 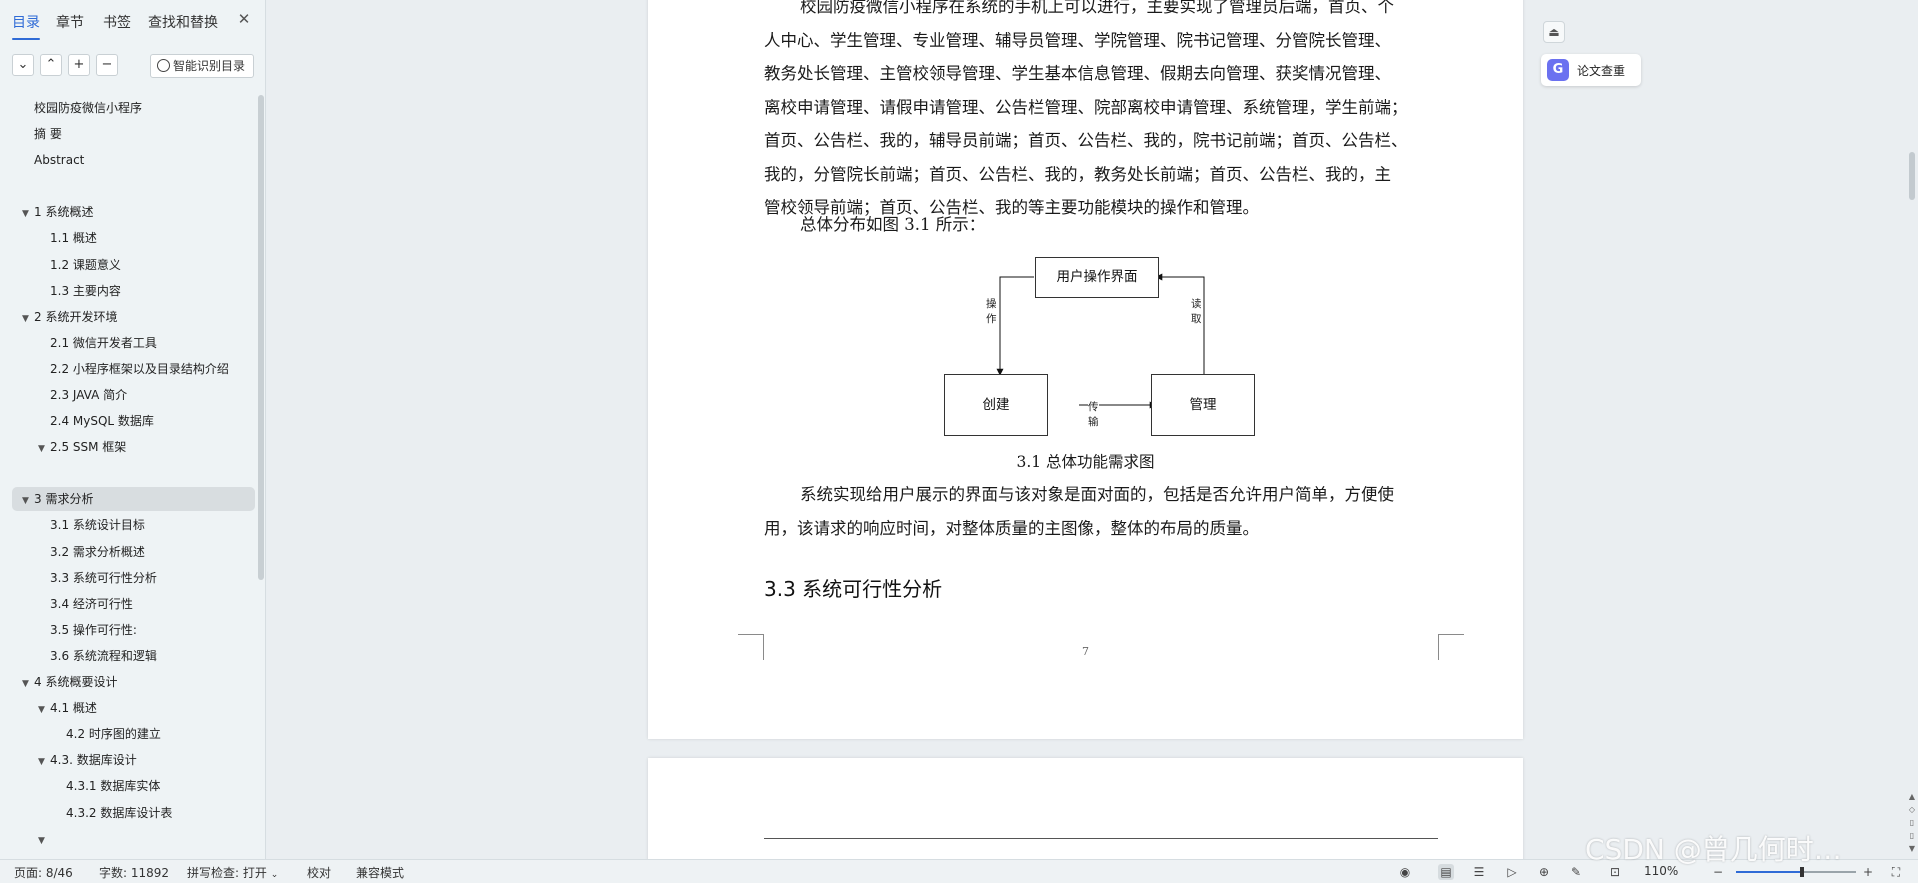 What do you see at coordinates (89, 395) in the screenshot?
I see `toc-item-label: 2.3 JAVA 简介` at bounding box center [89, 395].